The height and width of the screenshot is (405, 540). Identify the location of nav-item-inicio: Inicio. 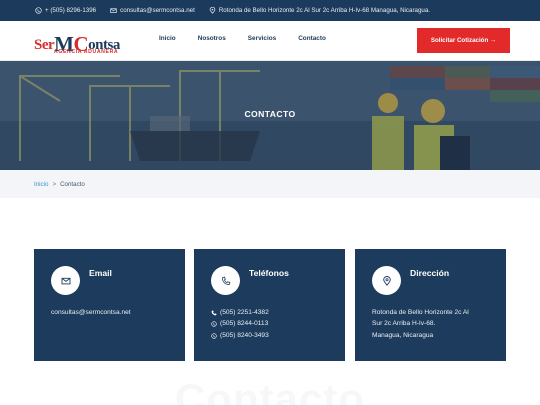
(167, 38).